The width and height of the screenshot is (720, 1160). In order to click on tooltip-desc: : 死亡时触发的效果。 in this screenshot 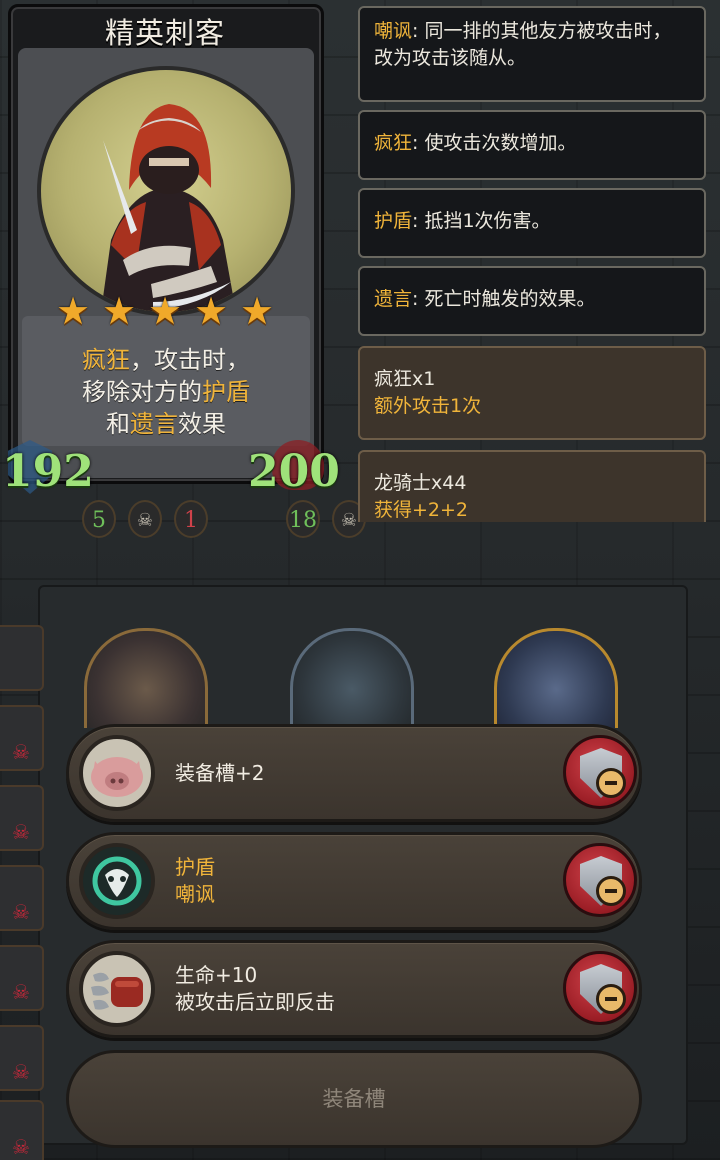, I will do `click(504, 299)`.